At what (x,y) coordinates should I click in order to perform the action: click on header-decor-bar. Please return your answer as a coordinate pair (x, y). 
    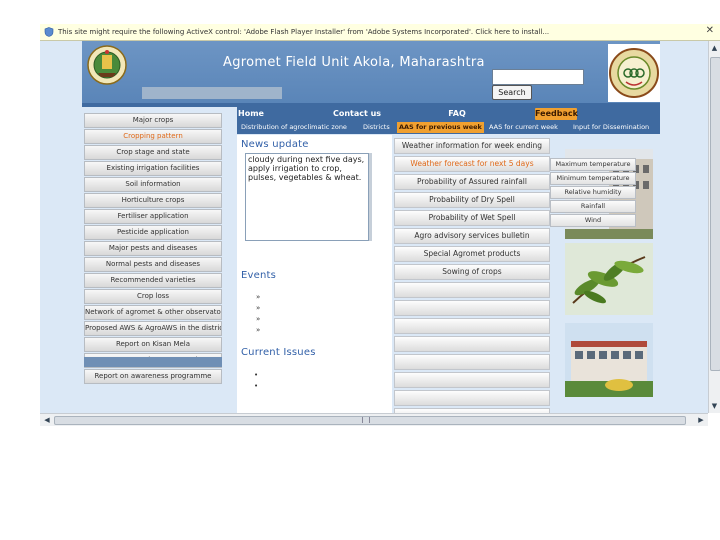
    Looking at the image, I should click on (212, 93).